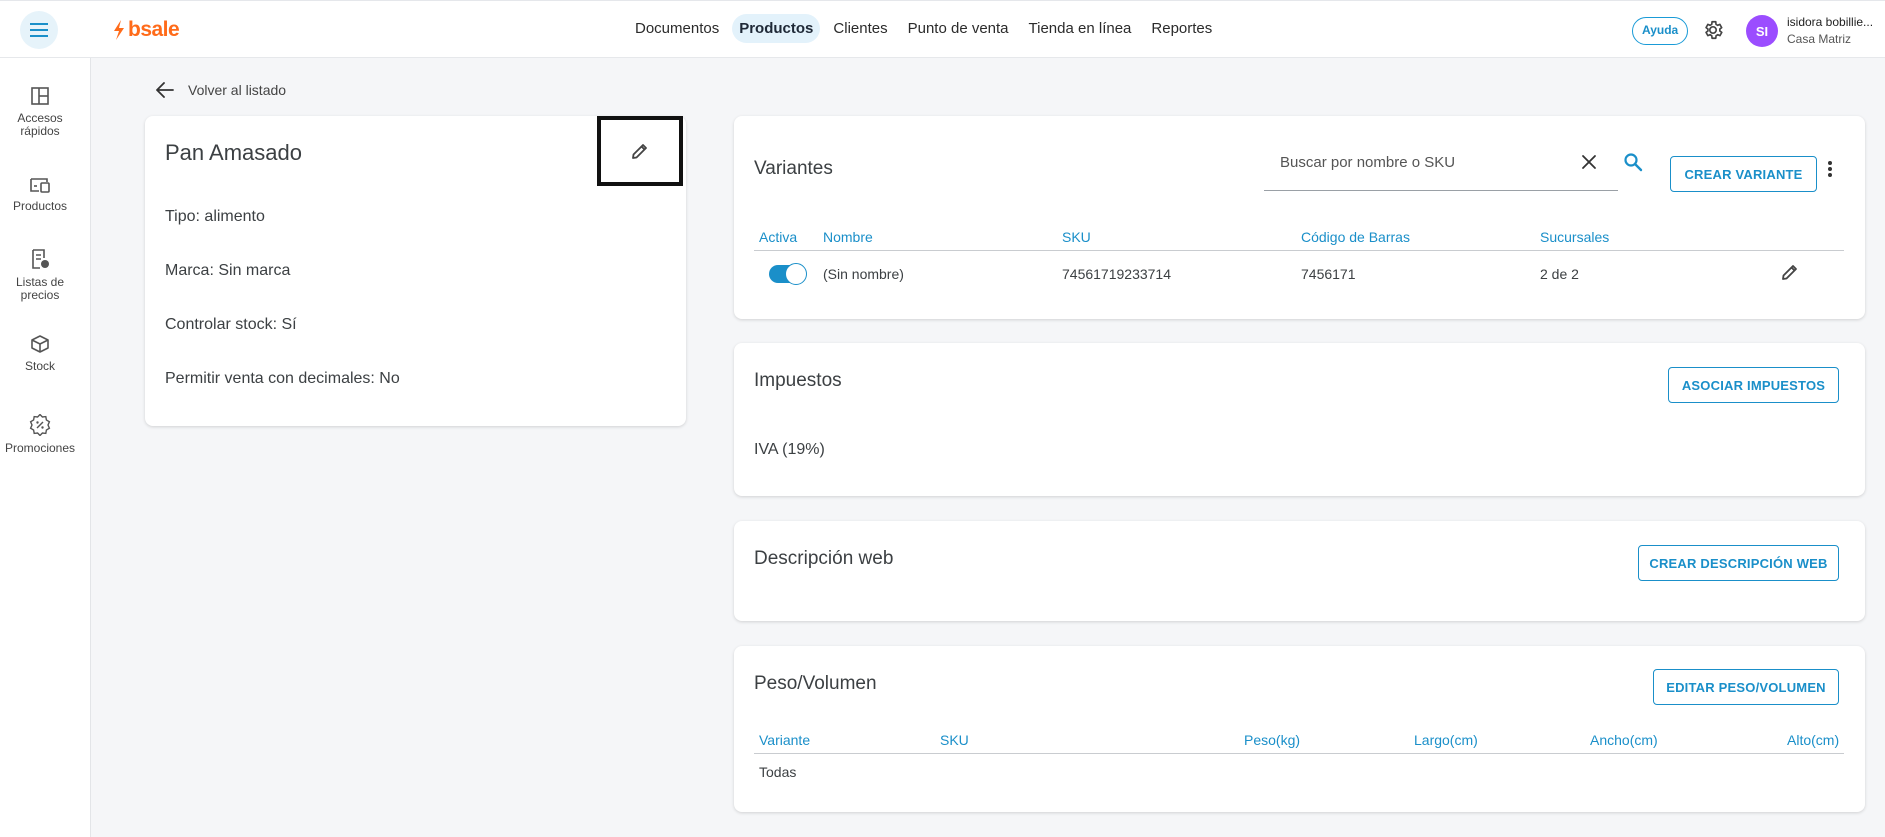  What do you see at coordinates (1080, 28) in the screenshot?
I see `nav-tienda-en-linea: Tienda en línea` at bounding box center [1080, 28].